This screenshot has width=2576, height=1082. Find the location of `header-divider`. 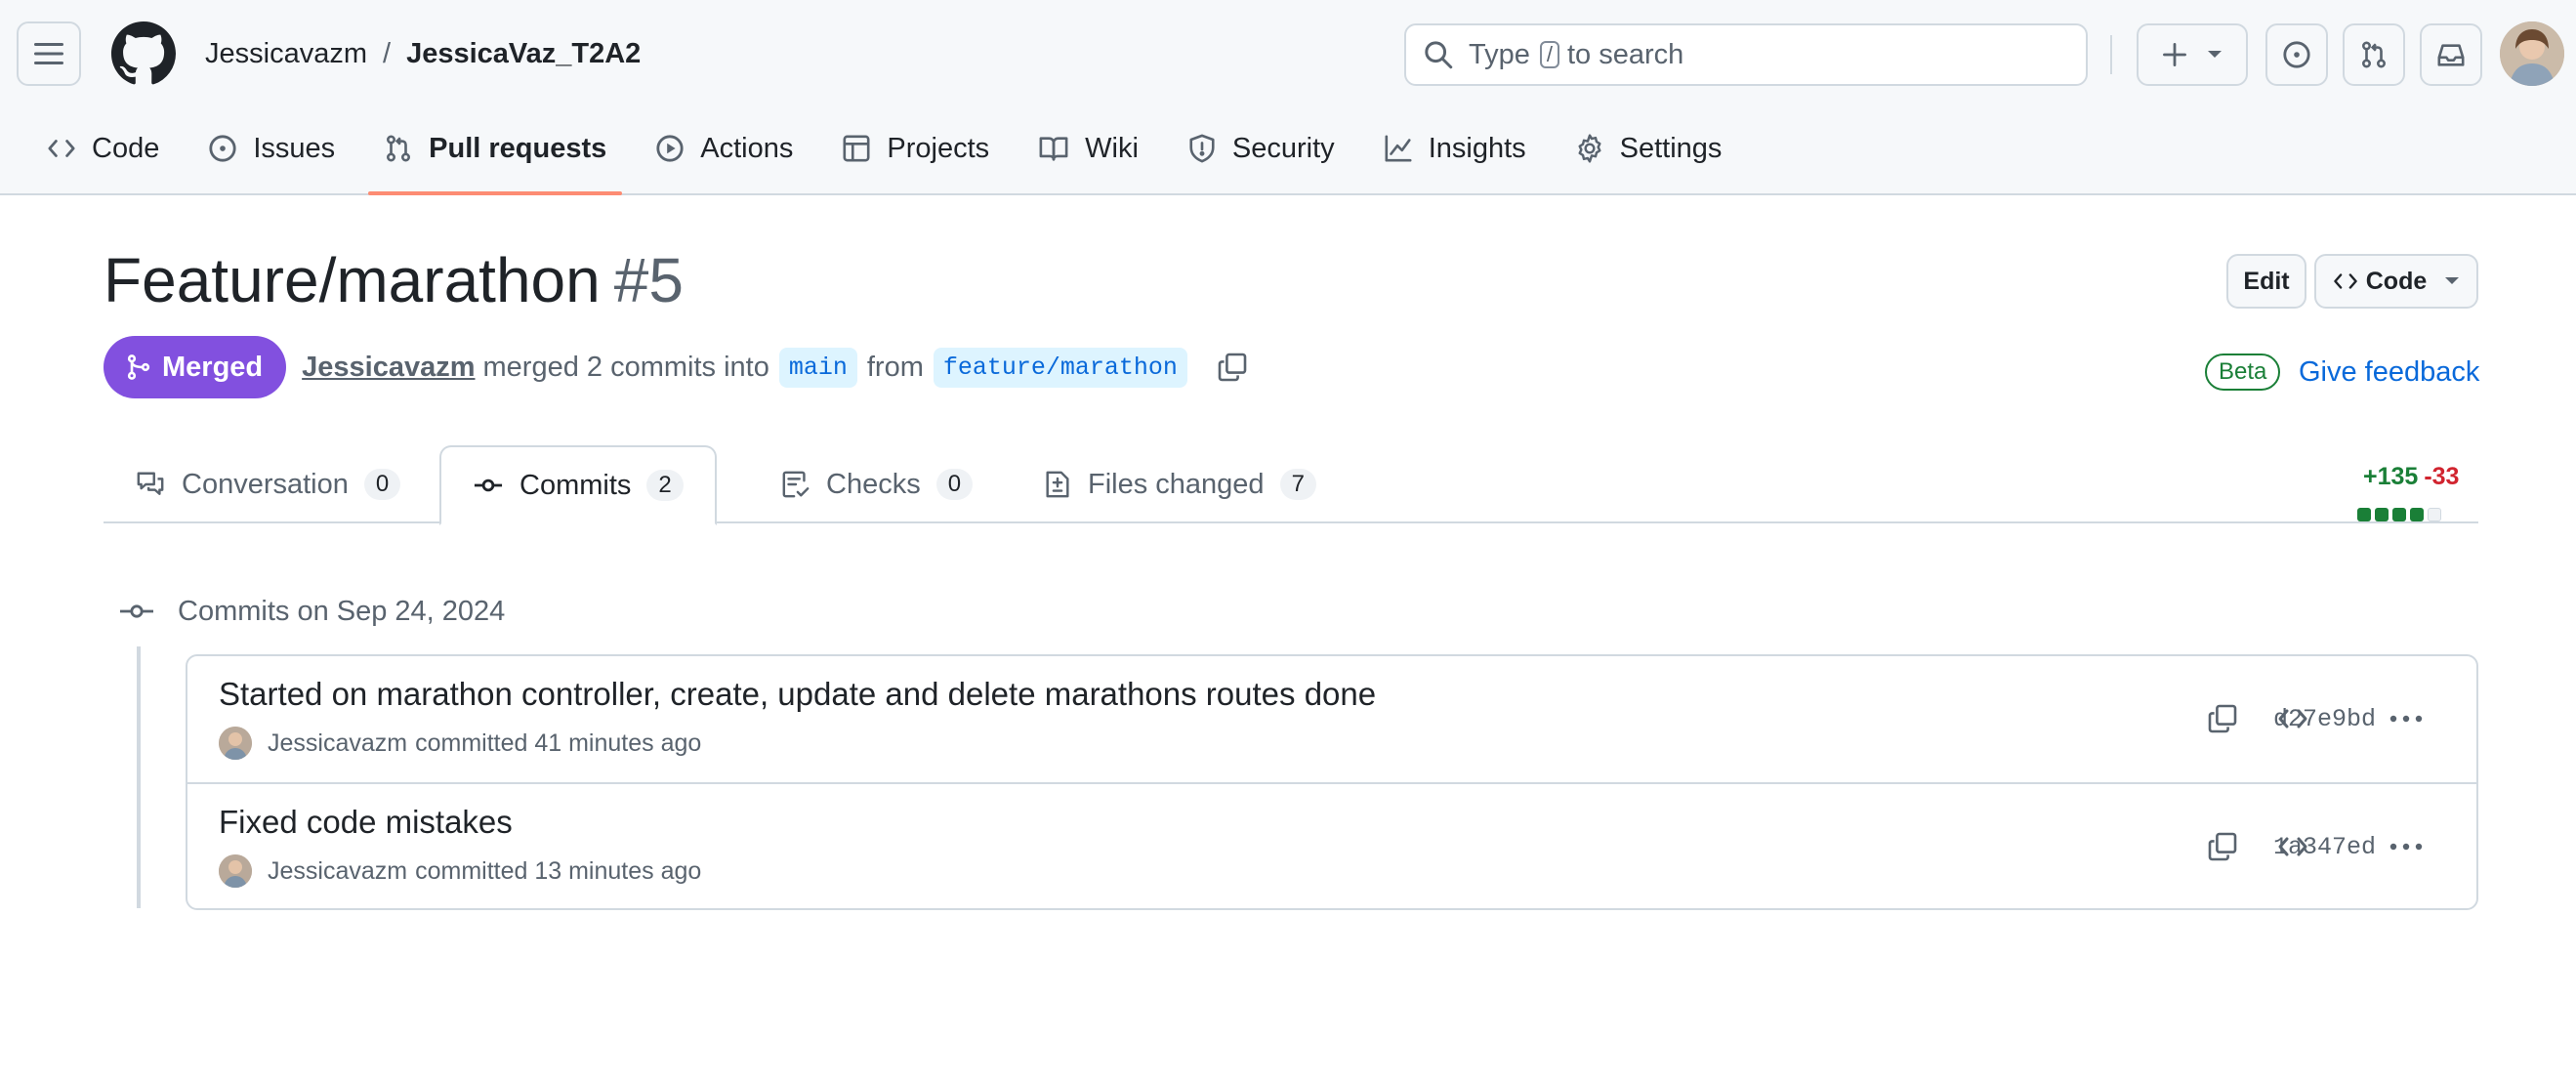

header-divider is located at coordinates (2111, 54).